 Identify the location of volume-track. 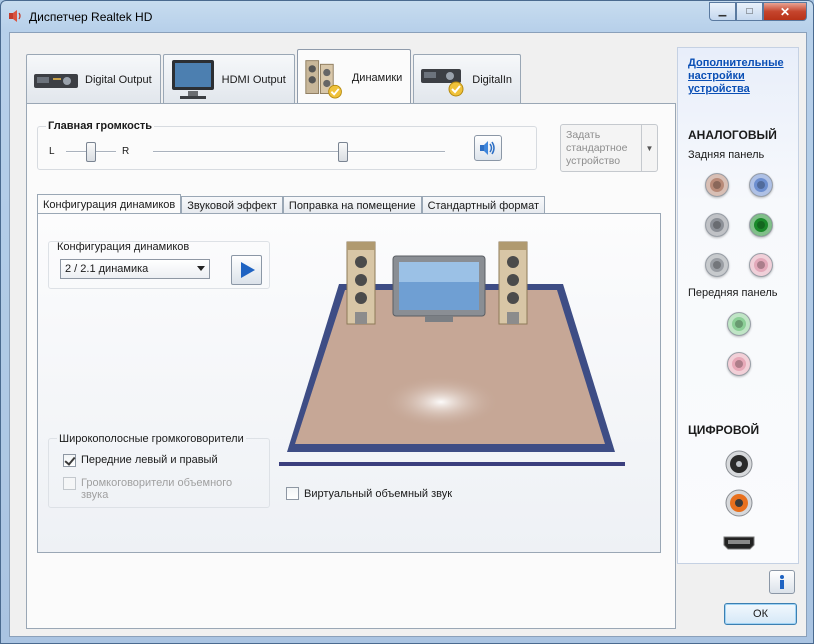
(299, 152).